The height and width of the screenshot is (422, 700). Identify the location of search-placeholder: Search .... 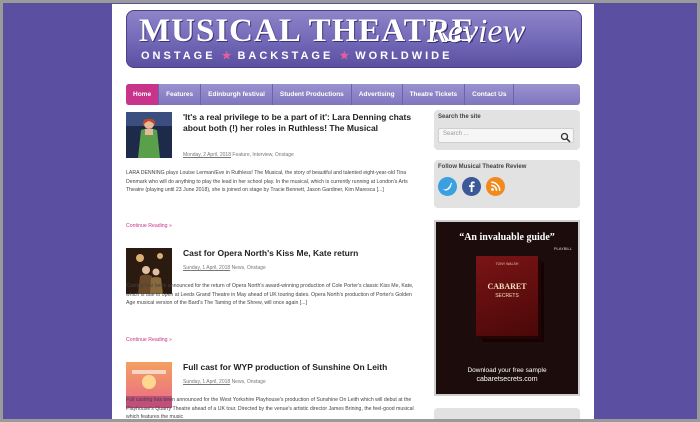
(456, 134).